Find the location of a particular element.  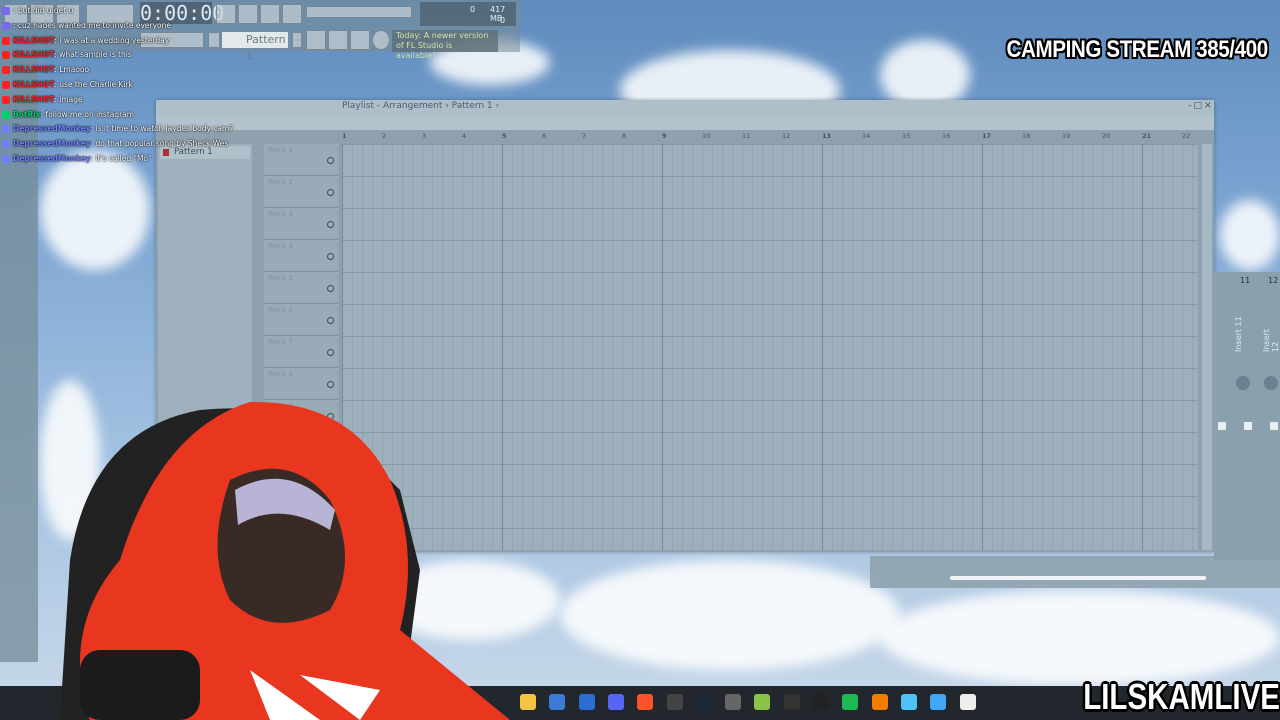

steam-icon is located at coordinates (703, 702).